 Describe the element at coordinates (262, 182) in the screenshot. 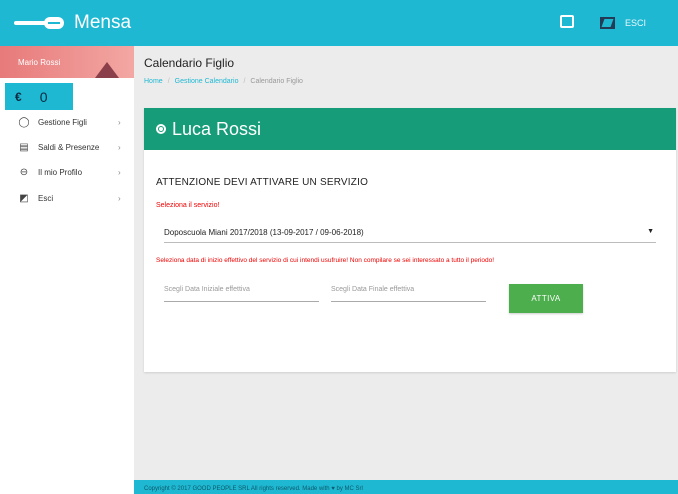

I see `warning-title: ATTENZIONE DEVI ATTIVARE UN SERVIZIO` at that location.